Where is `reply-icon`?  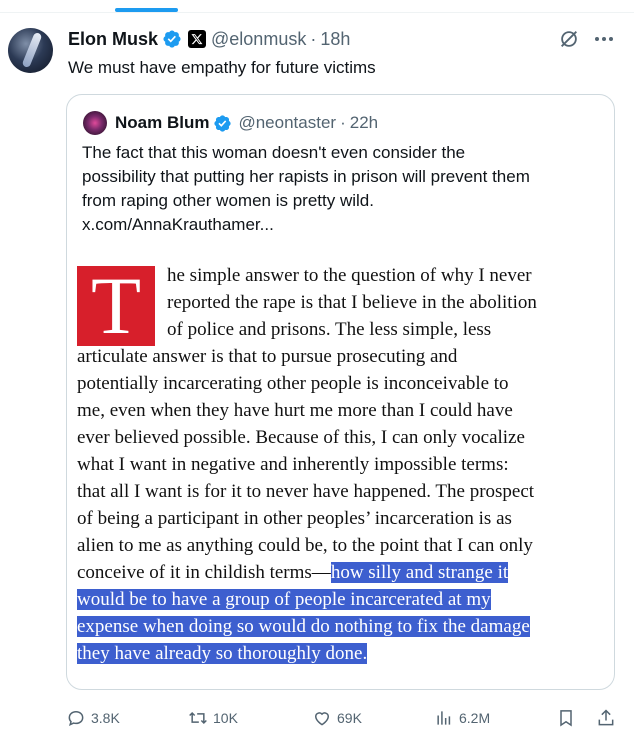
reply-icon is located at coordinates (76, 718).